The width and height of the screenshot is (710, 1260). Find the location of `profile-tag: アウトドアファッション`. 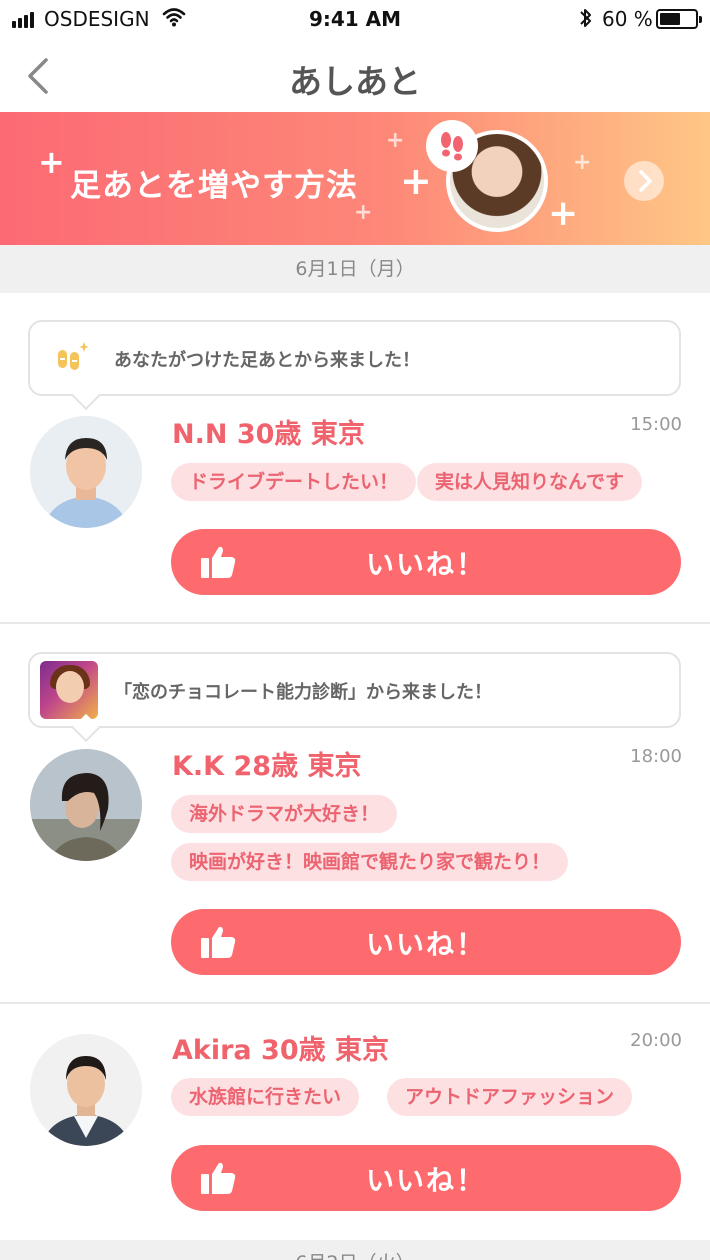

profile-tag: アウトドアファッション is located at coordinates (510, 1097).